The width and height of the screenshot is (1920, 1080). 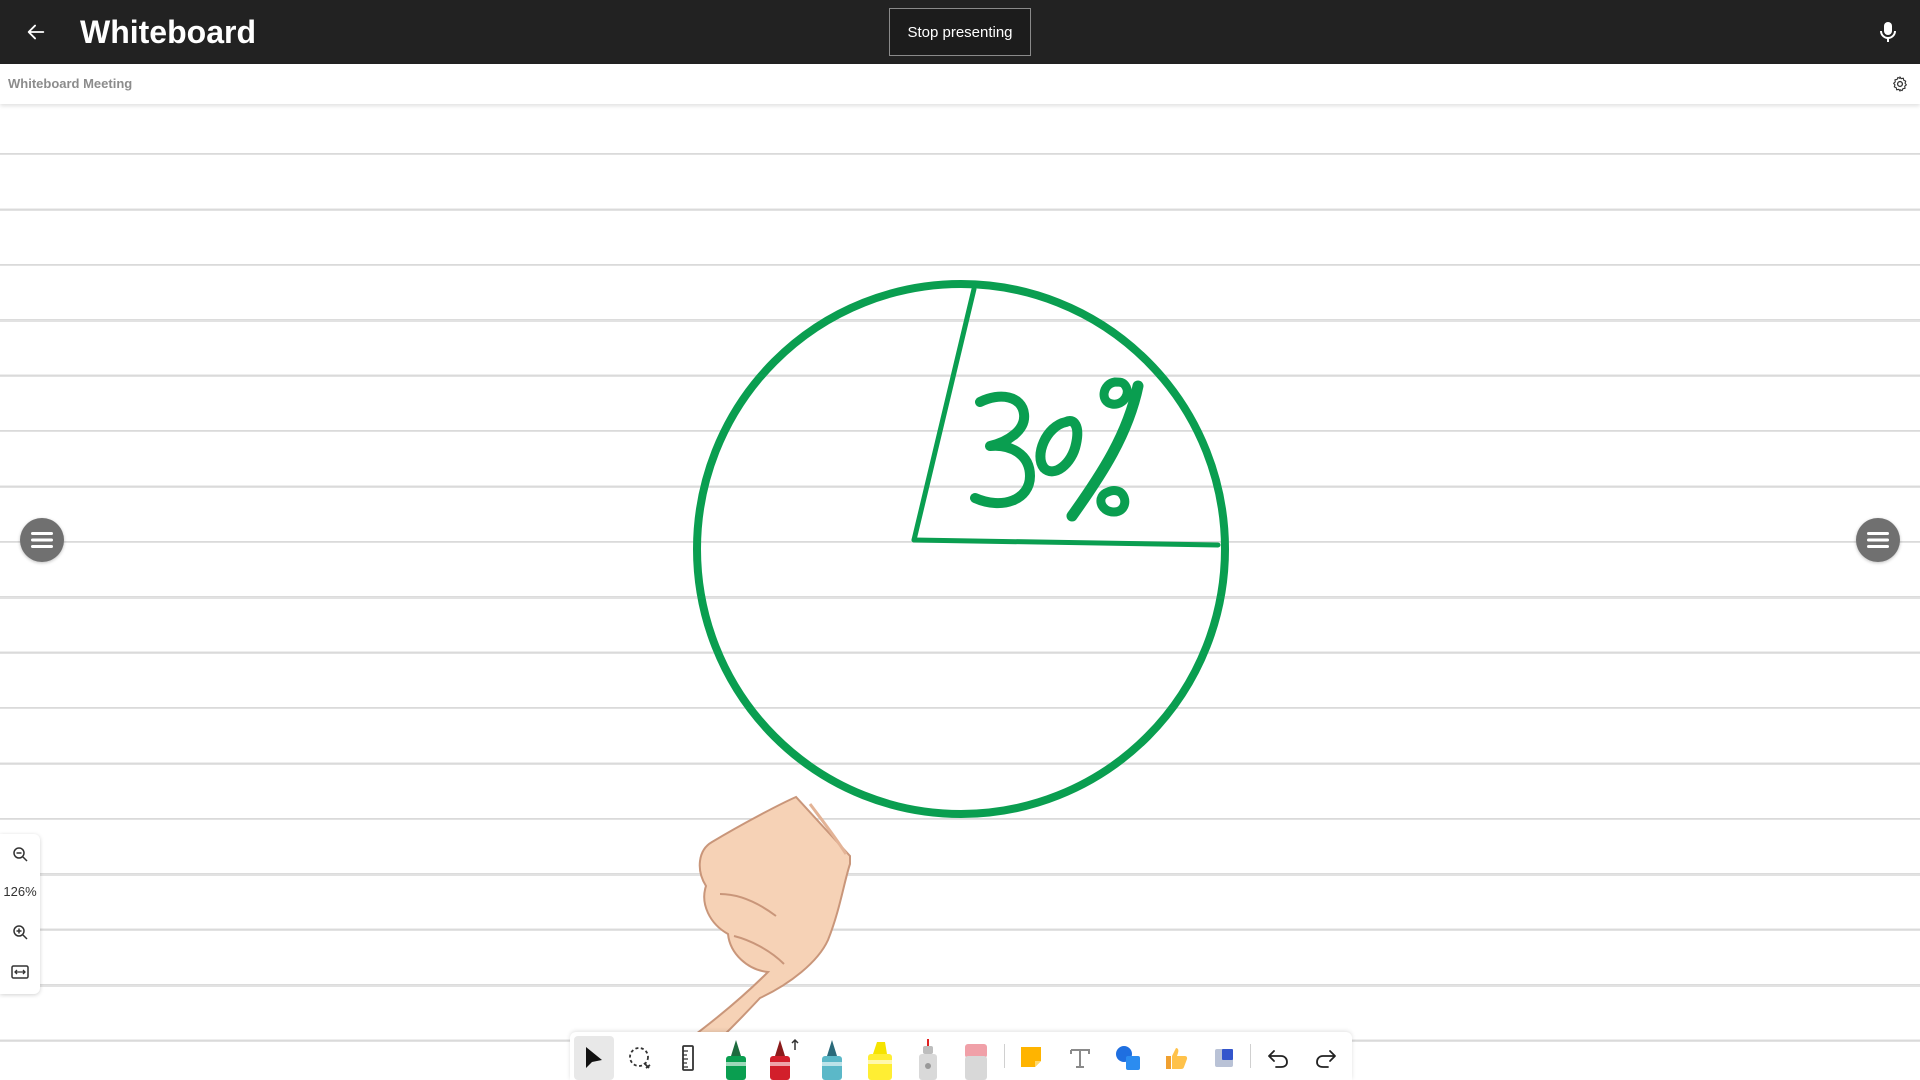 What do you see at coordinates (961, 549) in the screenshot?
I see `ink-circle` at bounding box center [961, 549].